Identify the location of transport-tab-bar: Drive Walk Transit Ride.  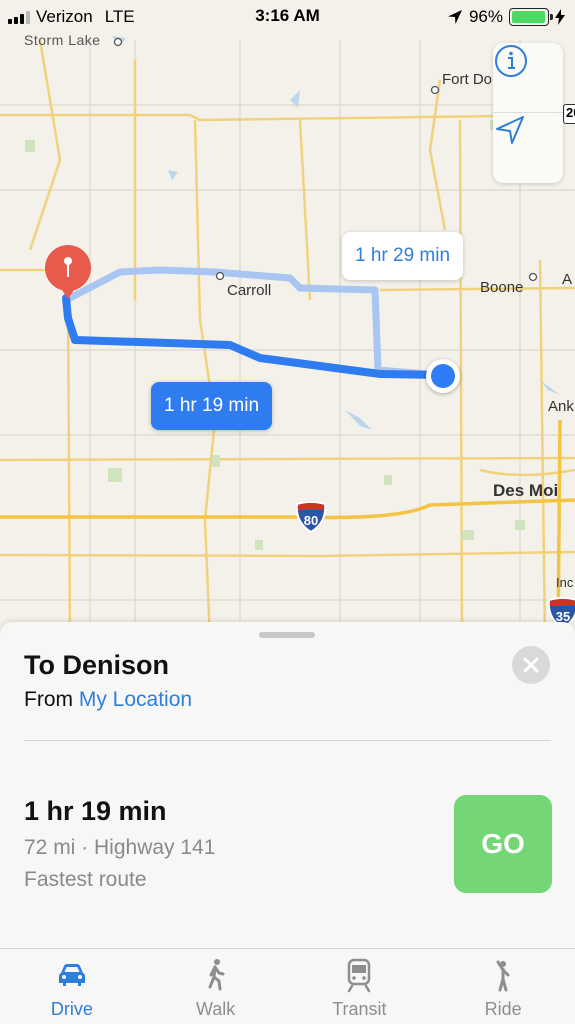
(287, 986).